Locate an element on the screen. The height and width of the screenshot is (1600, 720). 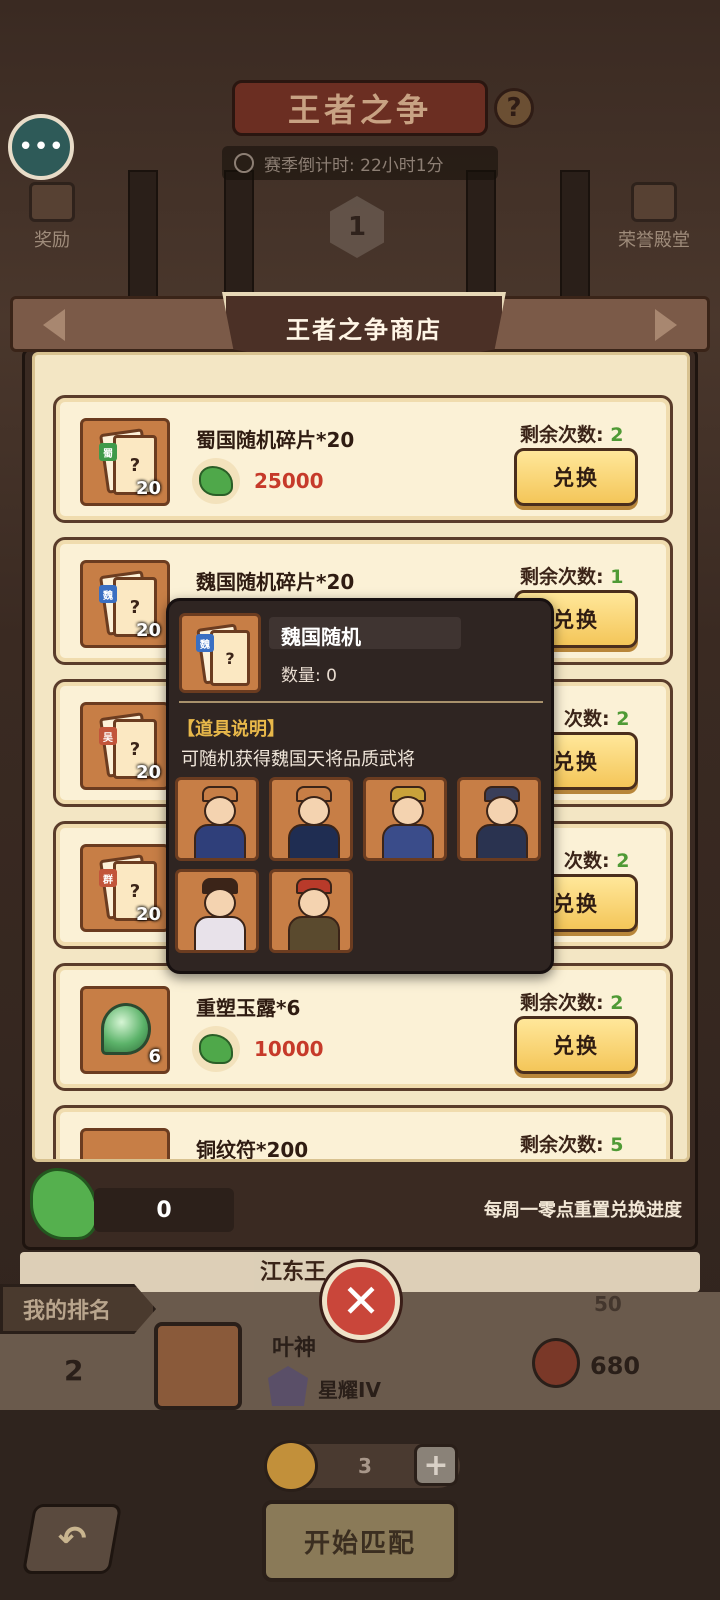
player-tier: 星耀IV is located at coordinates (349, 1390).